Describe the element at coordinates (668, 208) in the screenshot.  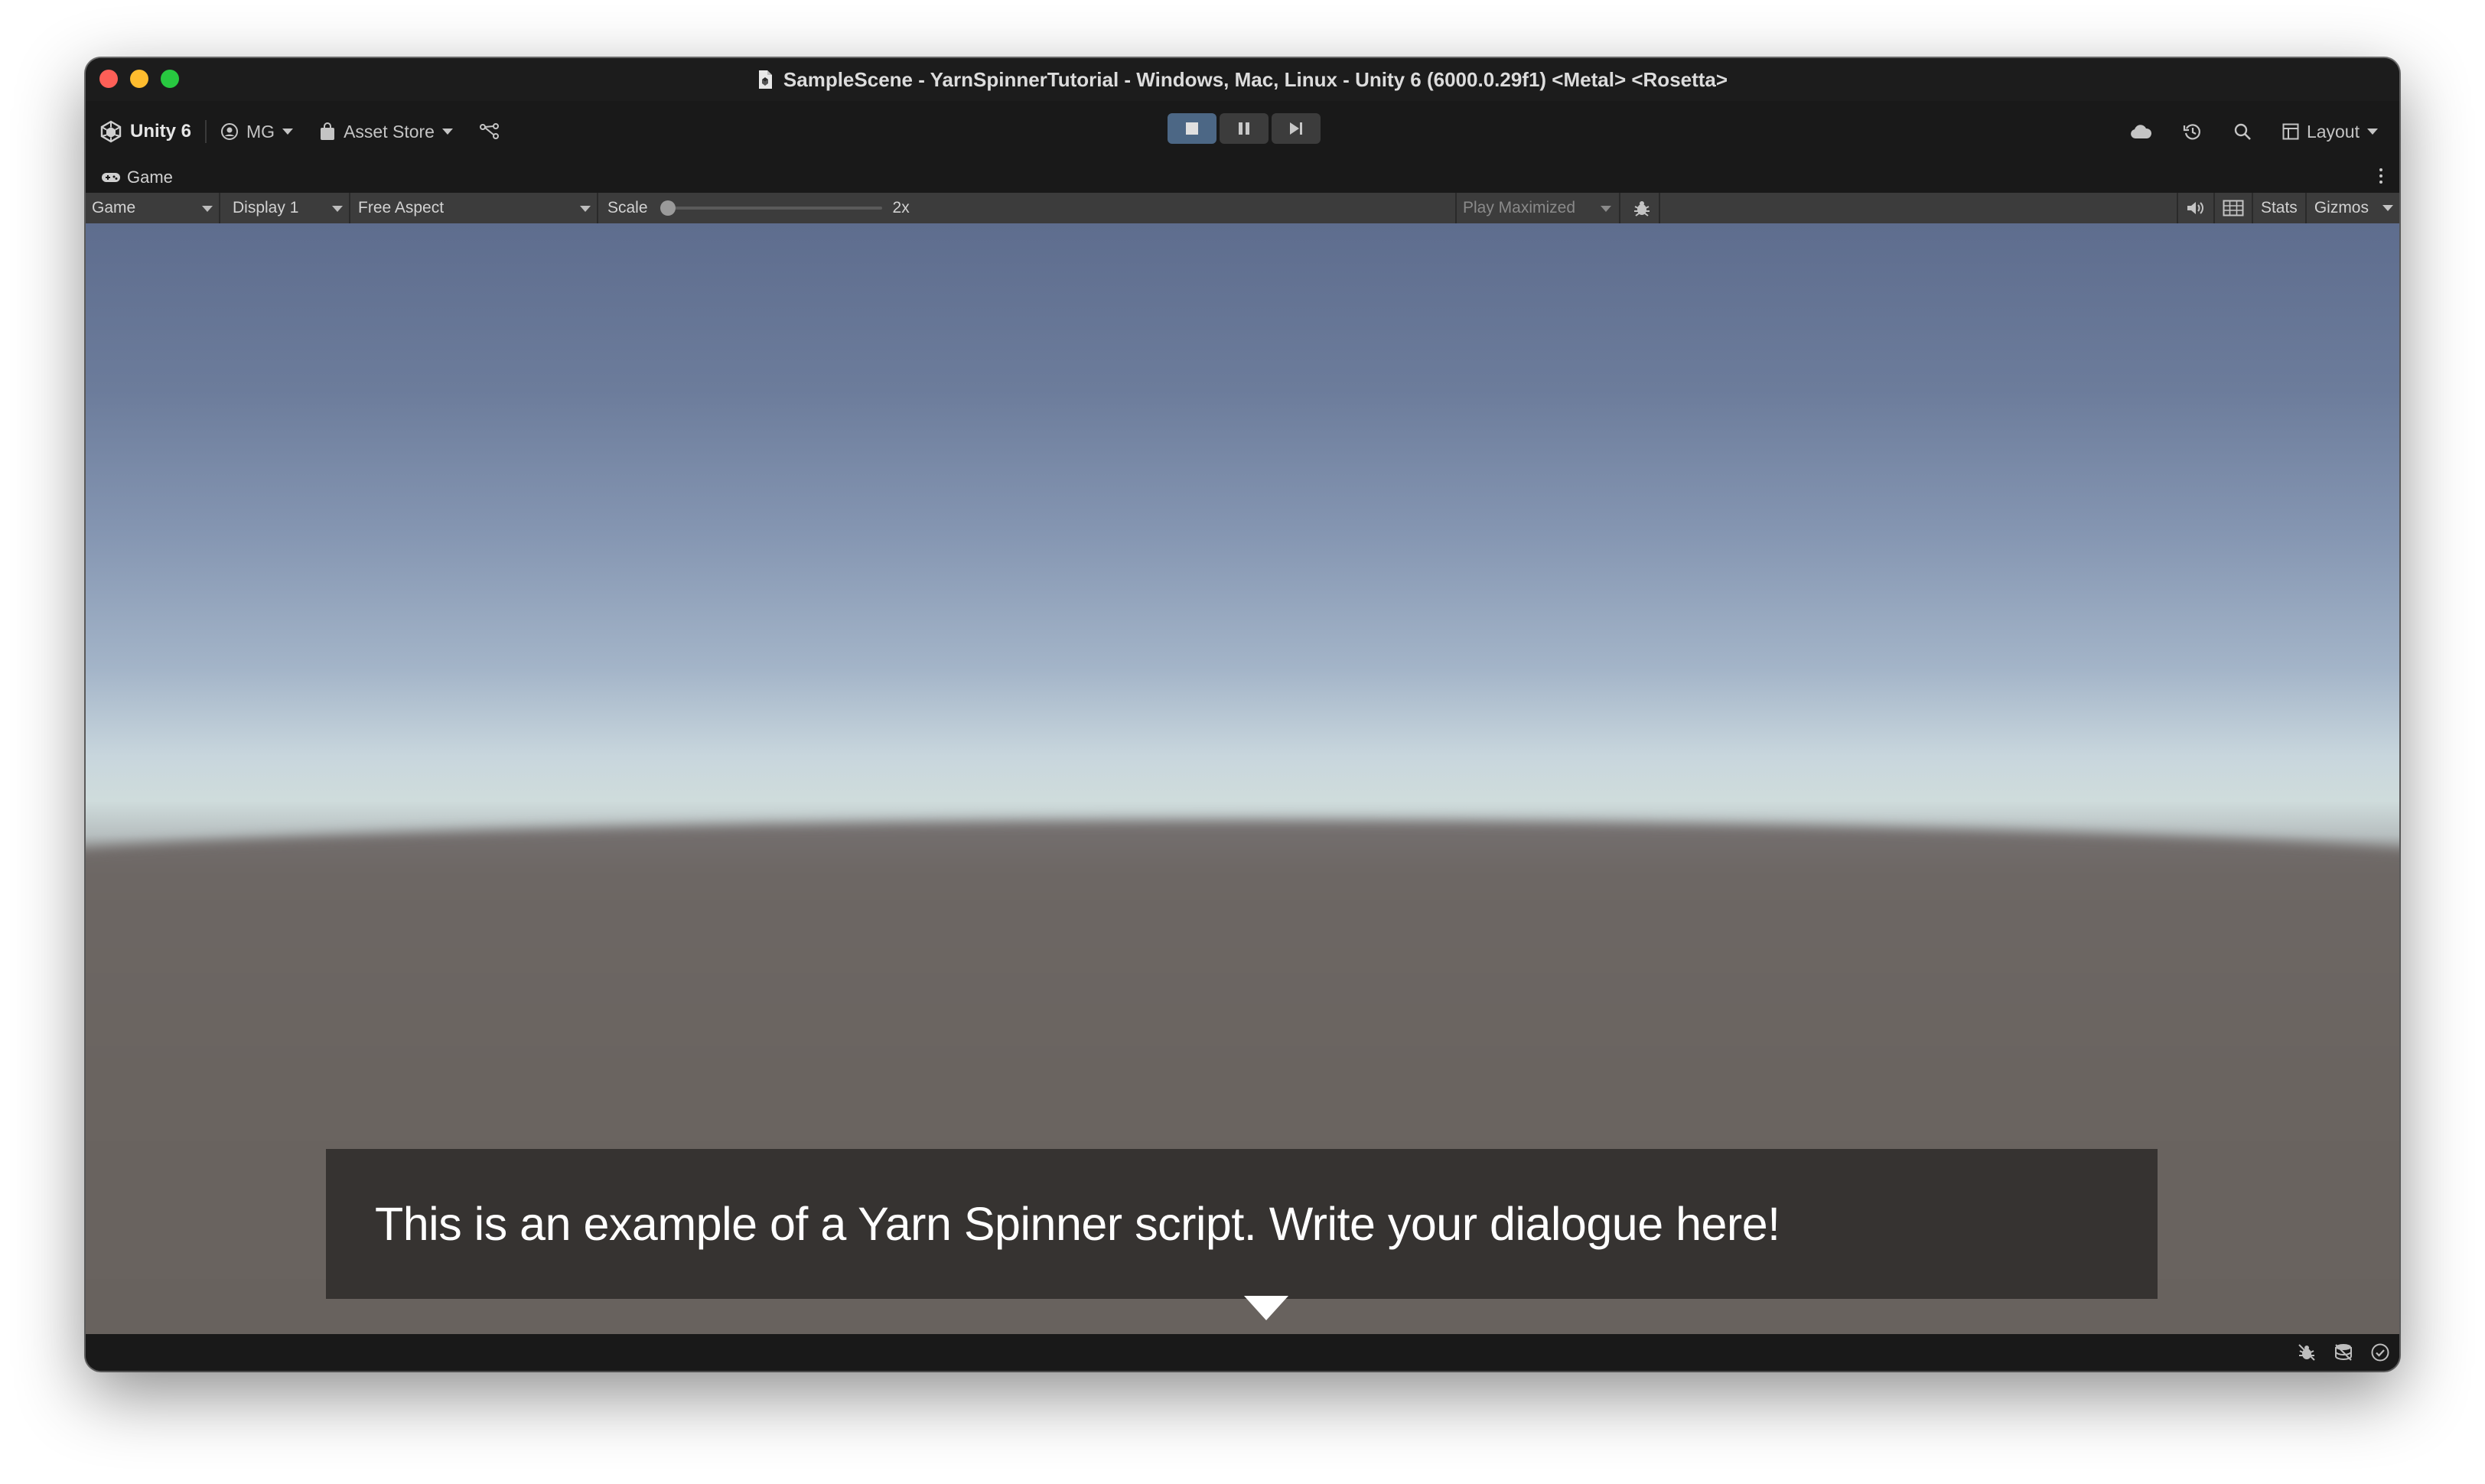
I see `scale-slider-thumb` at that location.